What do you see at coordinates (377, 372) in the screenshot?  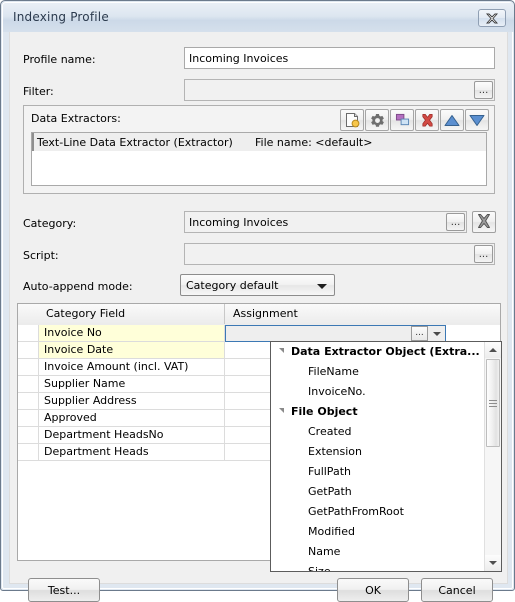 I see `dropdown-item: FileName` at bounding box center [377, 372].